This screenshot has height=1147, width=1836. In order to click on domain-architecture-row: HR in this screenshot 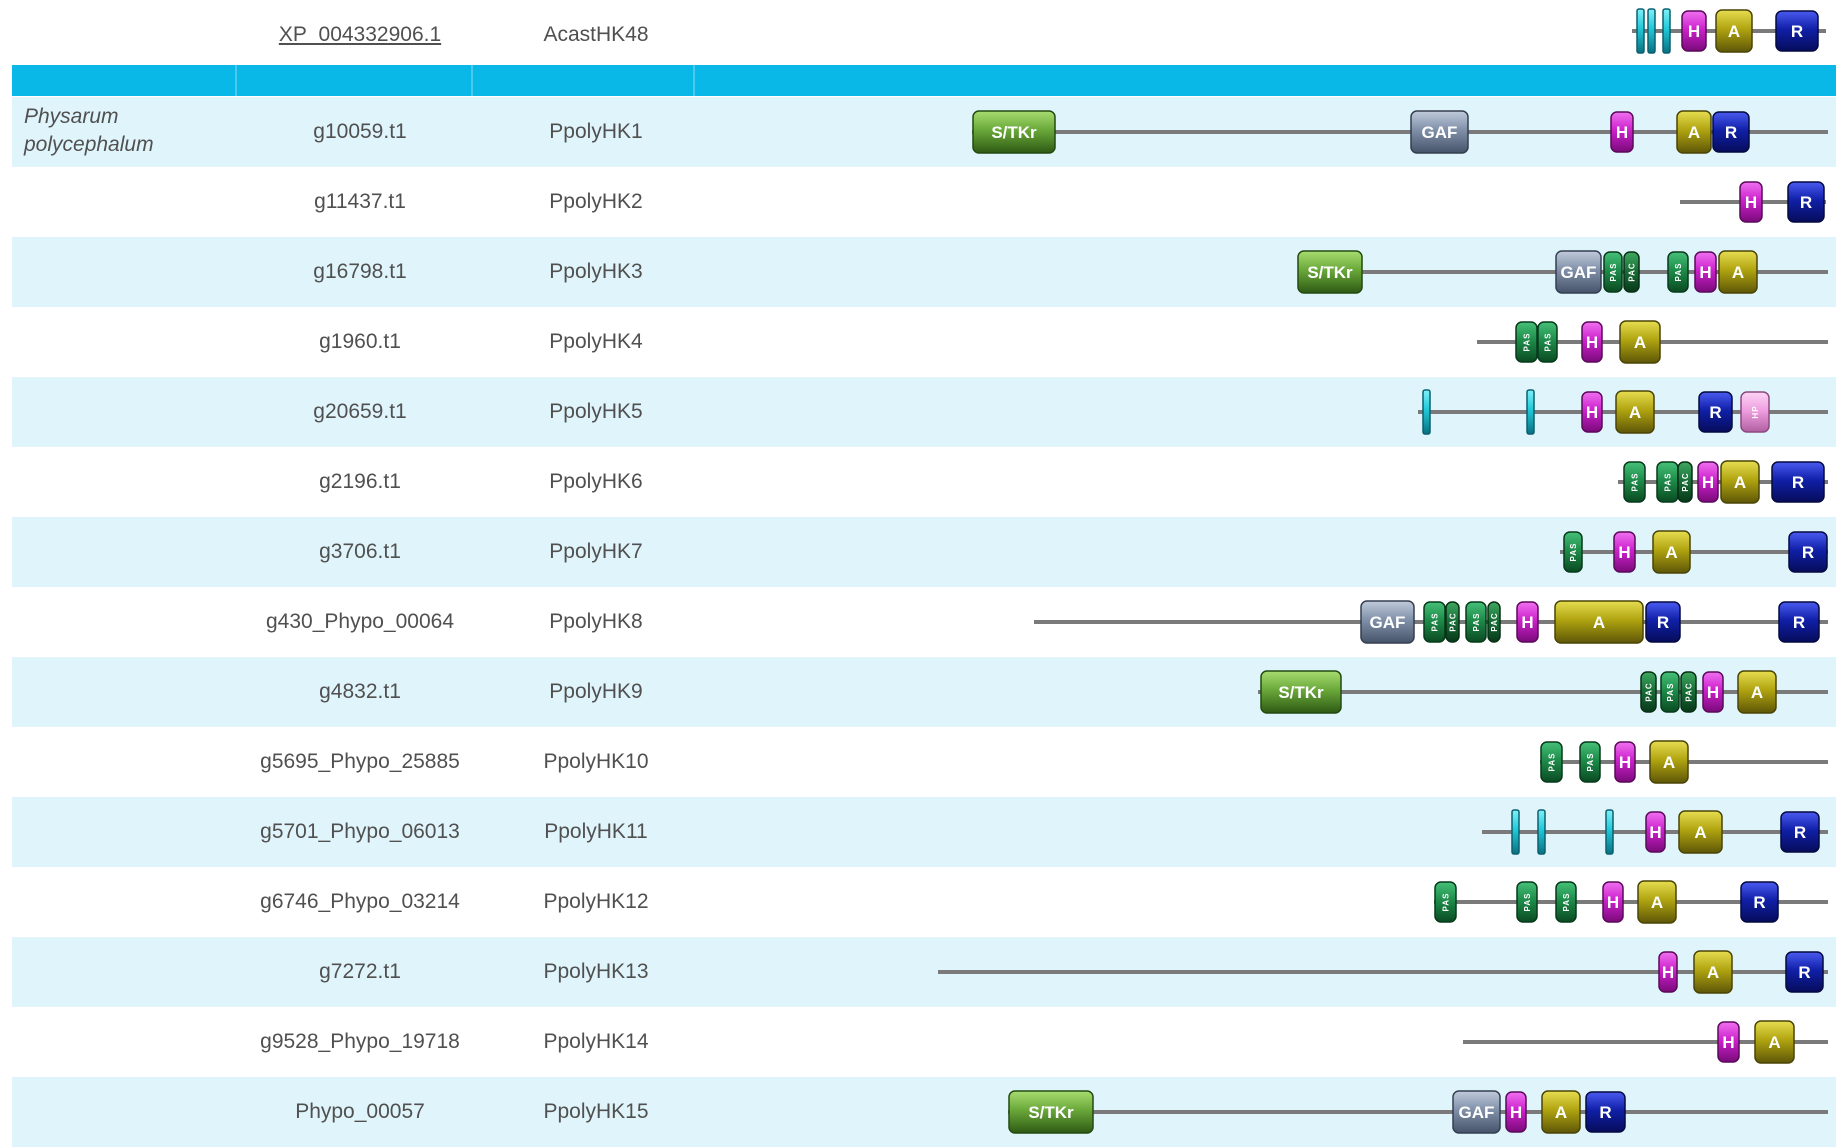, I will do `click(1753, 202)`.